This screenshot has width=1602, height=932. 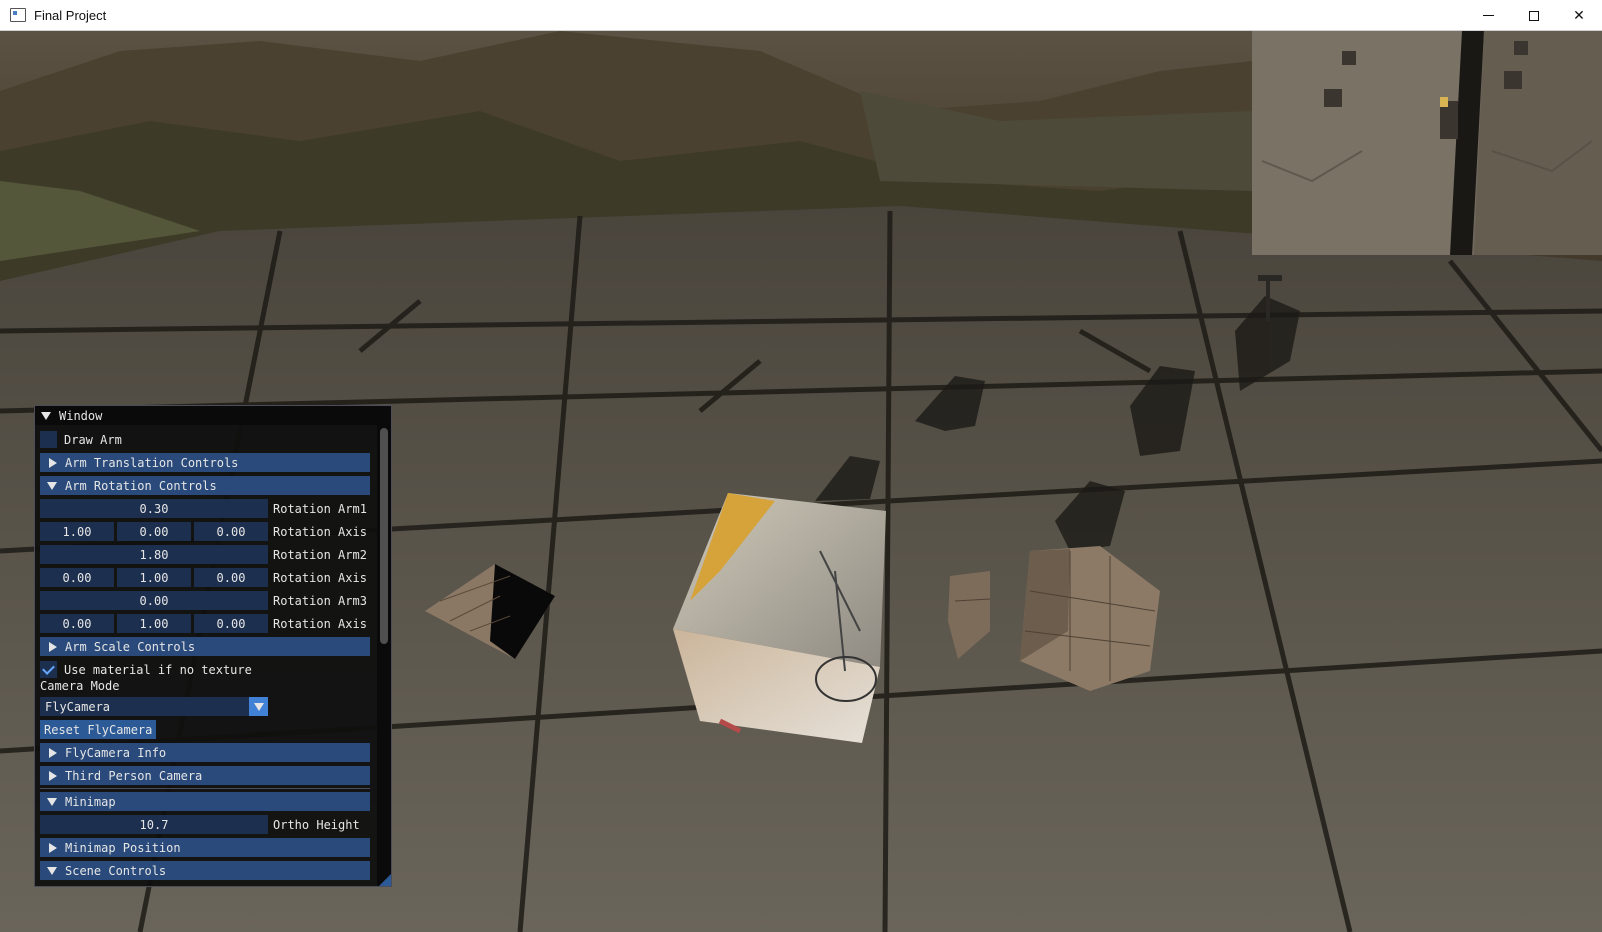 I want to click on use-material-checkbox, so click(x=48, y=669).